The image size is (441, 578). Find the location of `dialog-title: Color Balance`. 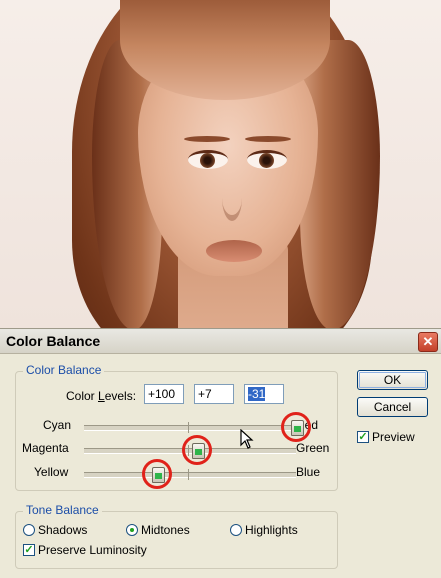

dialog-title: Color Balance is located at coordinates (53, 341).